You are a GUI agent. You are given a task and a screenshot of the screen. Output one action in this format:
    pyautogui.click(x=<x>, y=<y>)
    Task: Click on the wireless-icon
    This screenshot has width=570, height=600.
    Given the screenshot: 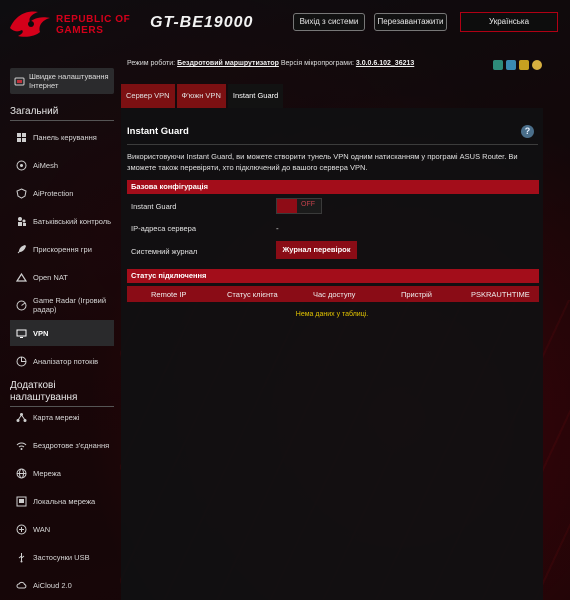 What is the action you would take?
    pyautogui.click(x=21, y=445)
    